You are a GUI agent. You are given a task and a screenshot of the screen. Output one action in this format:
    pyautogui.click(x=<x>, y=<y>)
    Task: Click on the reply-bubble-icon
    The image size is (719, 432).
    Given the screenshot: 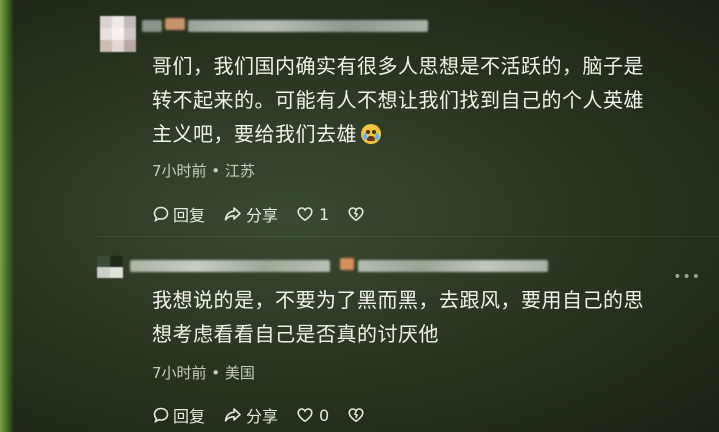 What is the action you would take?
    pyautogui.click(x=161, y=415)
    